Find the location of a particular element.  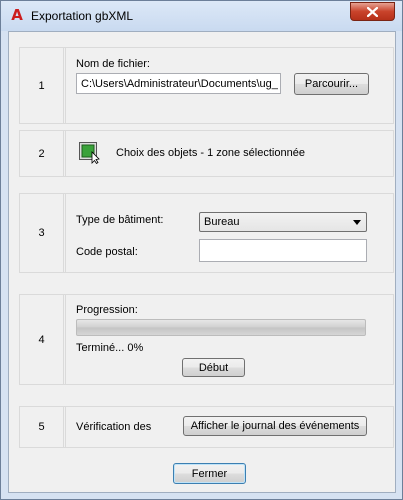

filename-input: C:\Users\Administrateur\Documents\ug_ is located at coordinates (178, 83).